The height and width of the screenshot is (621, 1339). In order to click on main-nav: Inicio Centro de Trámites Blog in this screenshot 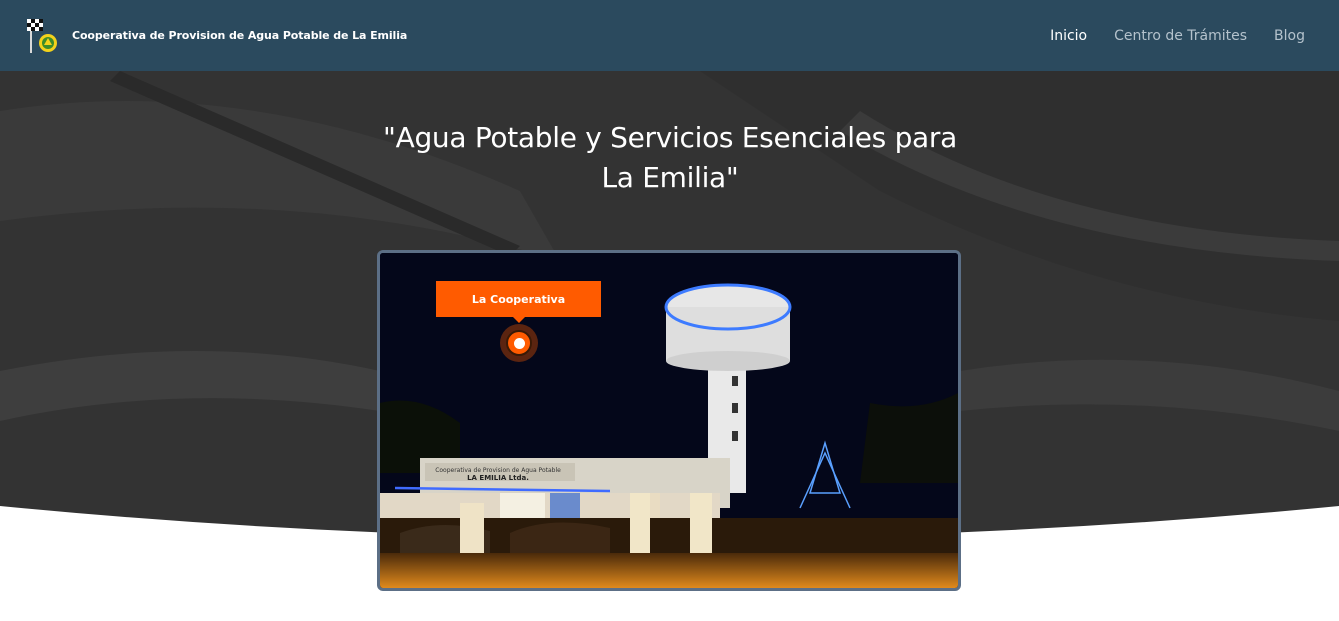, I will do `click(1177, 36)`.